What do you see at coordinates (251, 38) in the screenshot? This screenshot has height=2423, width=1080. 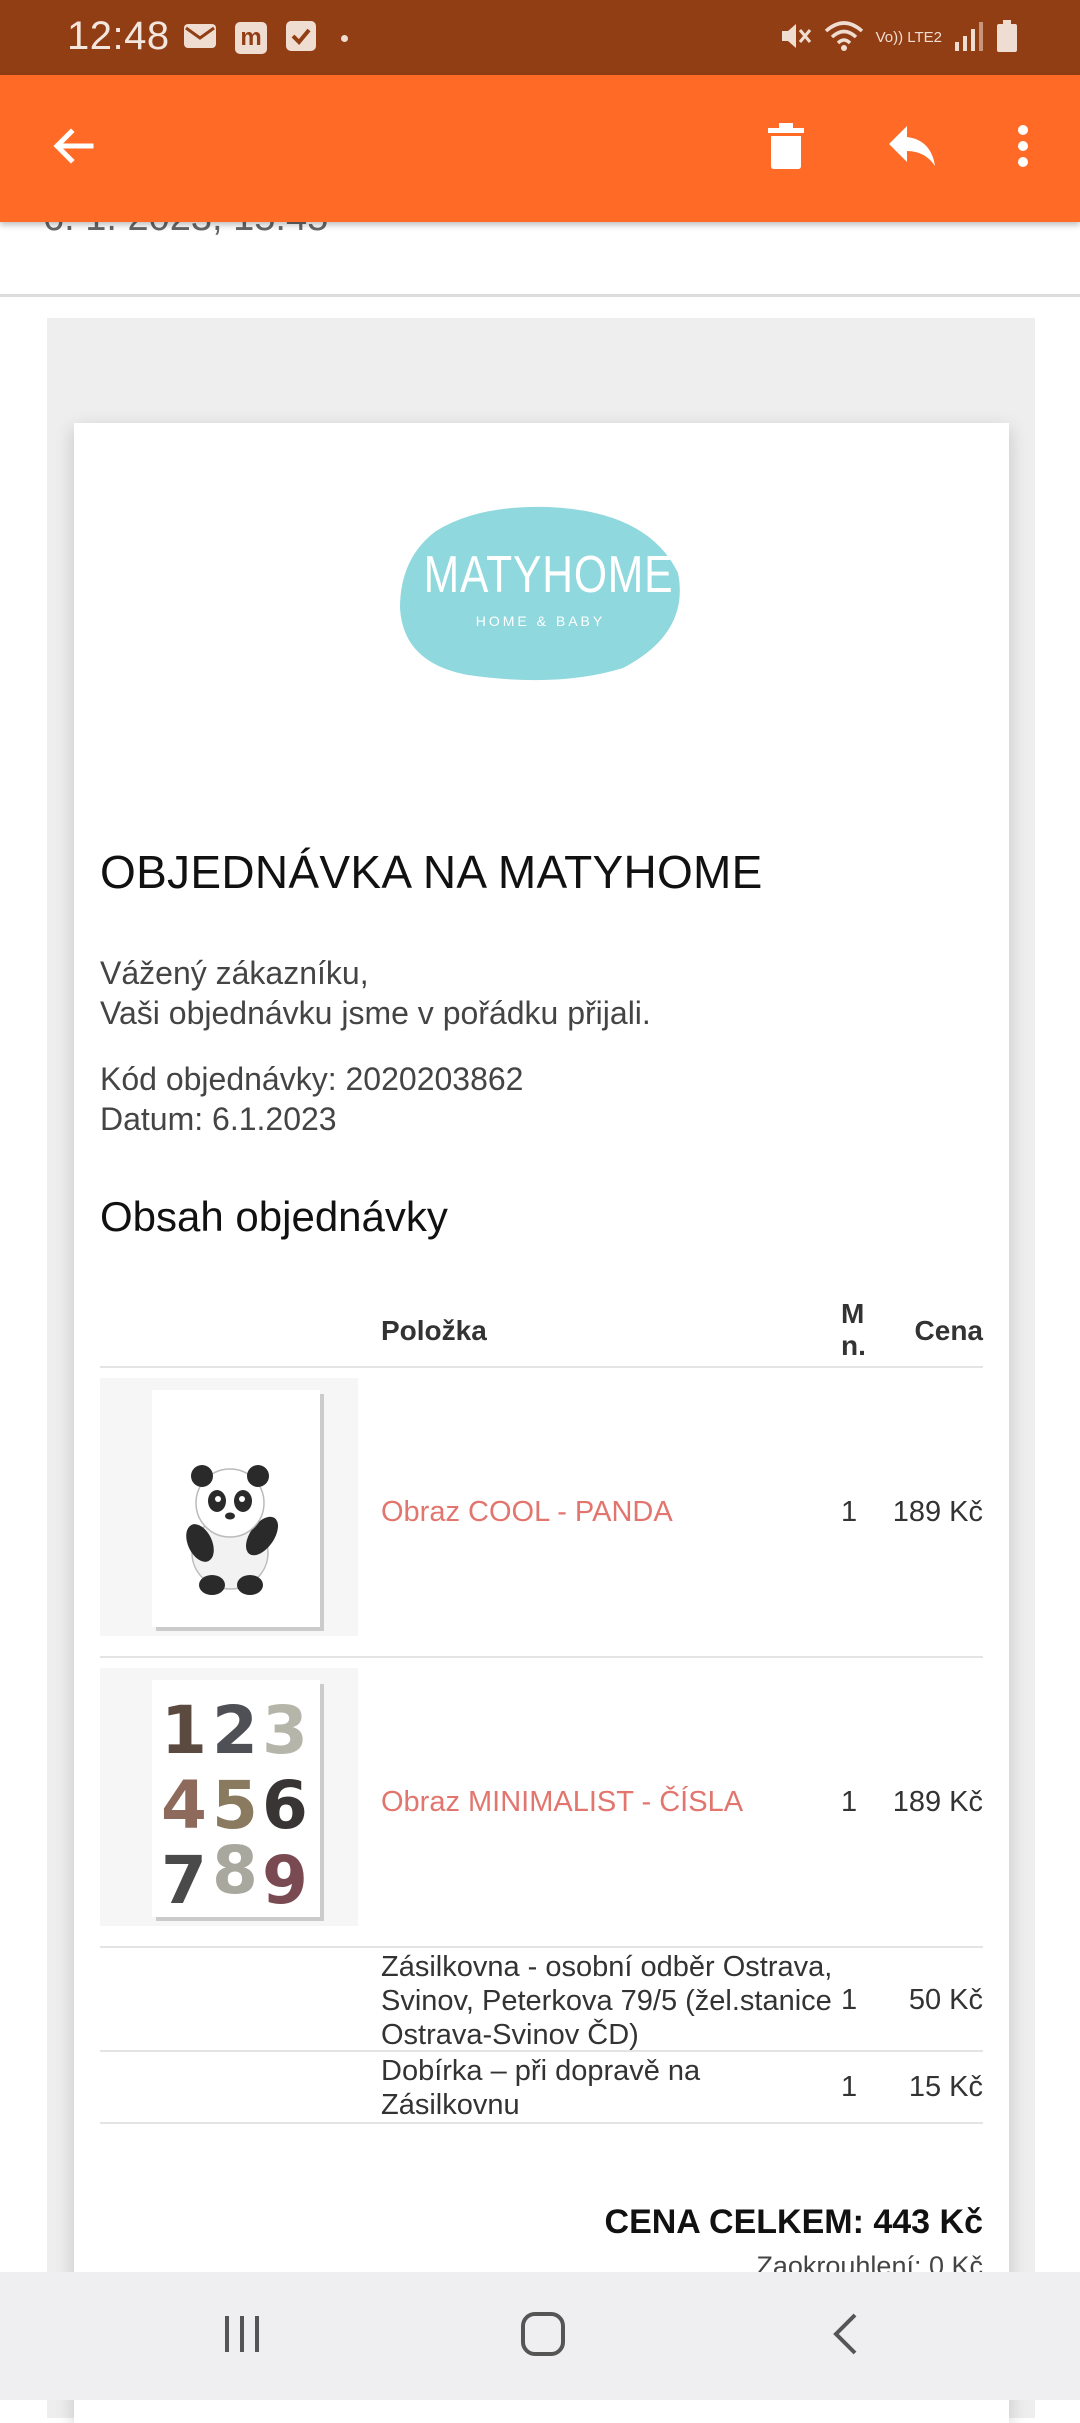 I see `m-app-icon: m` at bounding box center [251, 38].